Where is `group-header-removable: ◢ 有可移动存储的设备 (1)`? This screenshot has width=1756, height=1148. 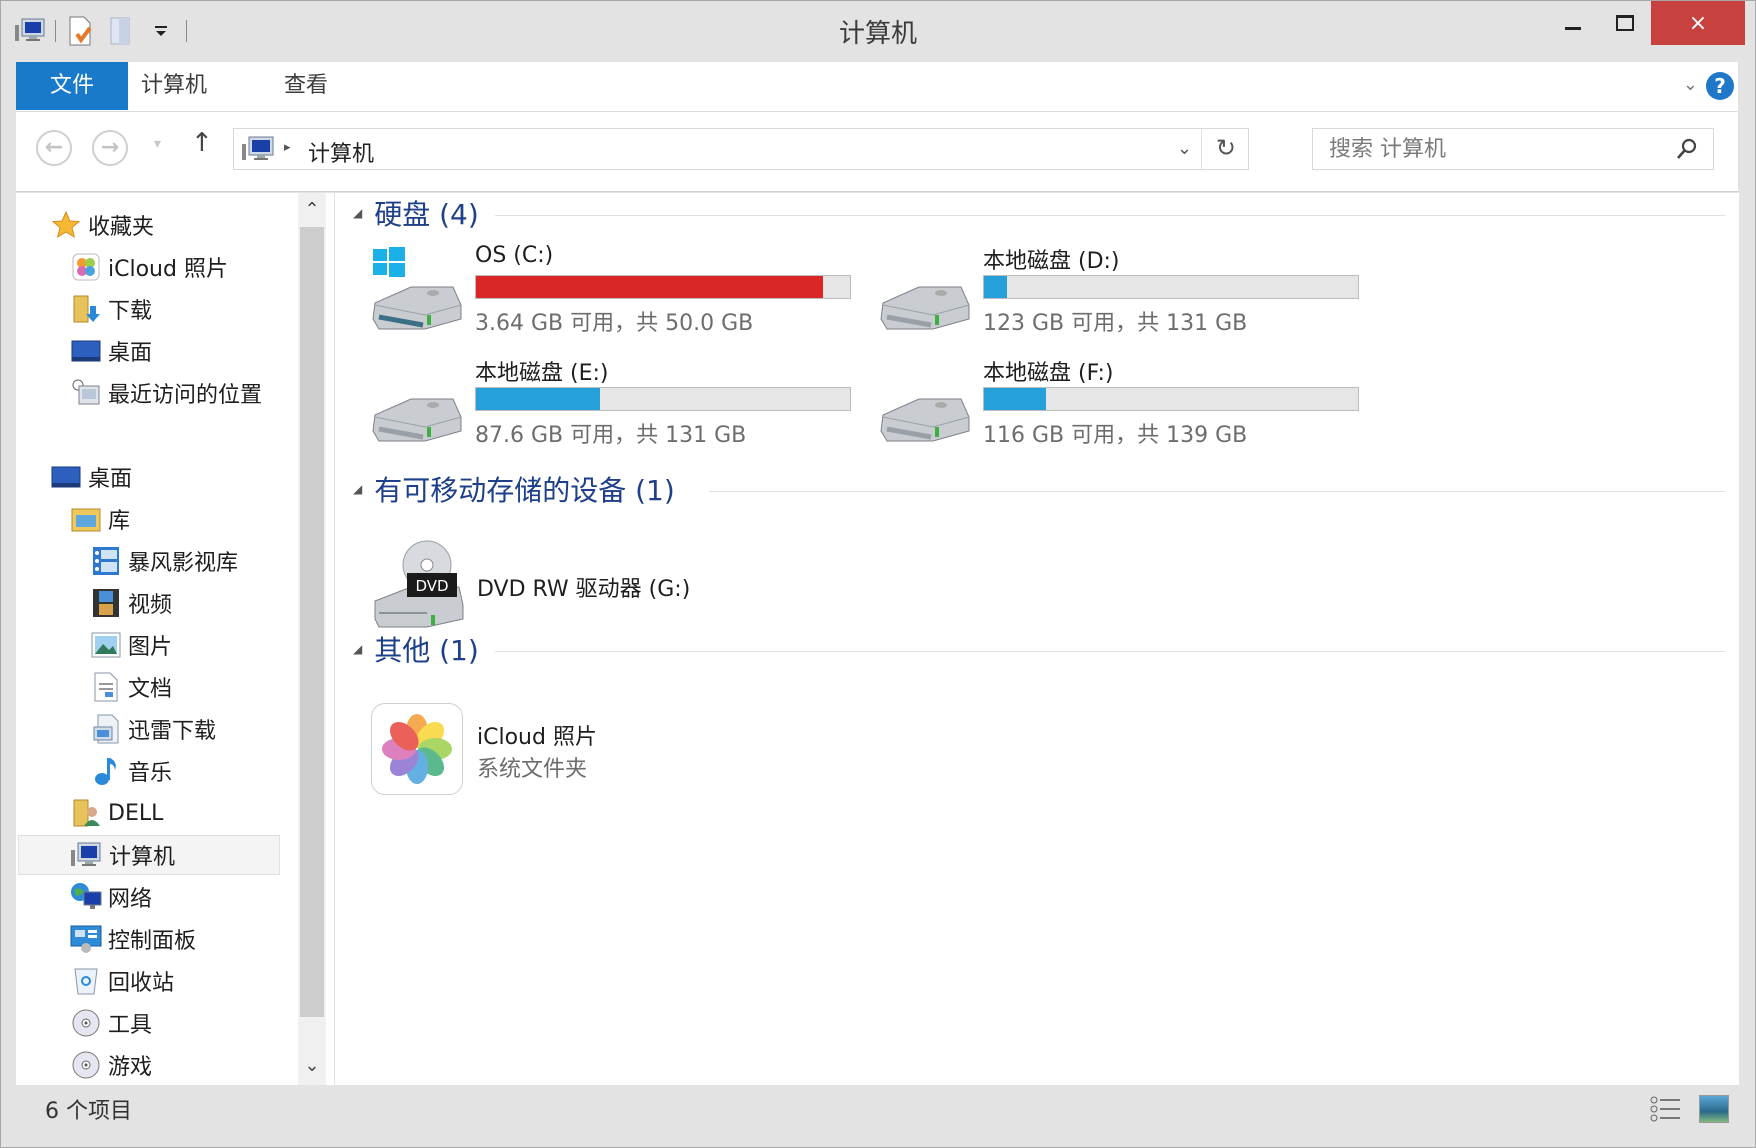
group-header-removable: ◢ 有可移动存储的设备 (1) is located at coordinates (514, 489).